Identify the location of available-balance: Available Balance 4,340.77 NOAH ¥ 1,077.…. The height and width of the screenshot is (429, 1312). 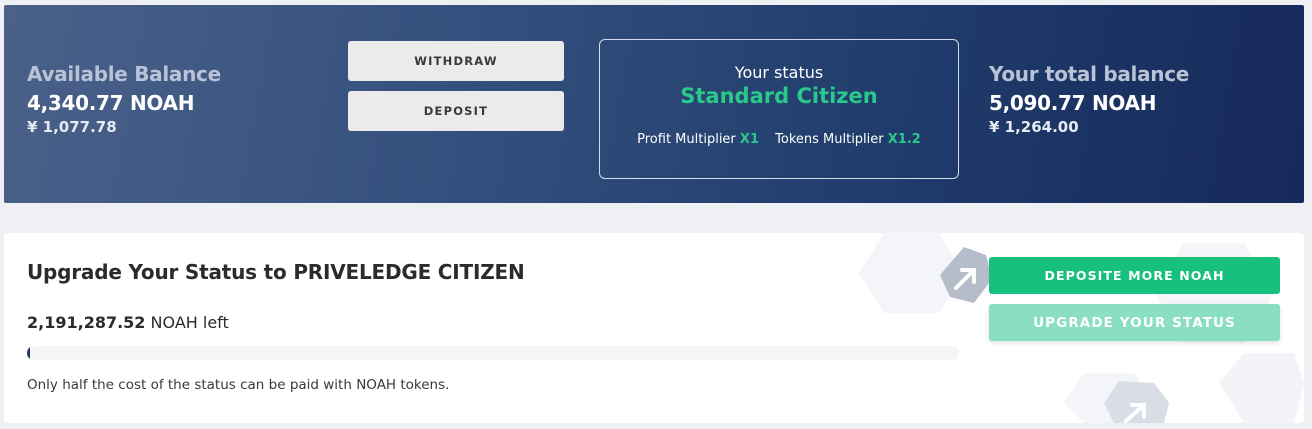
(124, 99).